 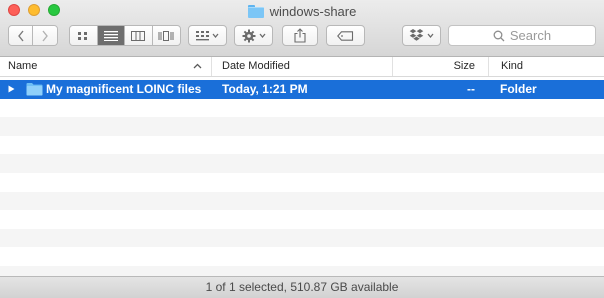 I want to click on list-view-button, so click(x=111, y=35).